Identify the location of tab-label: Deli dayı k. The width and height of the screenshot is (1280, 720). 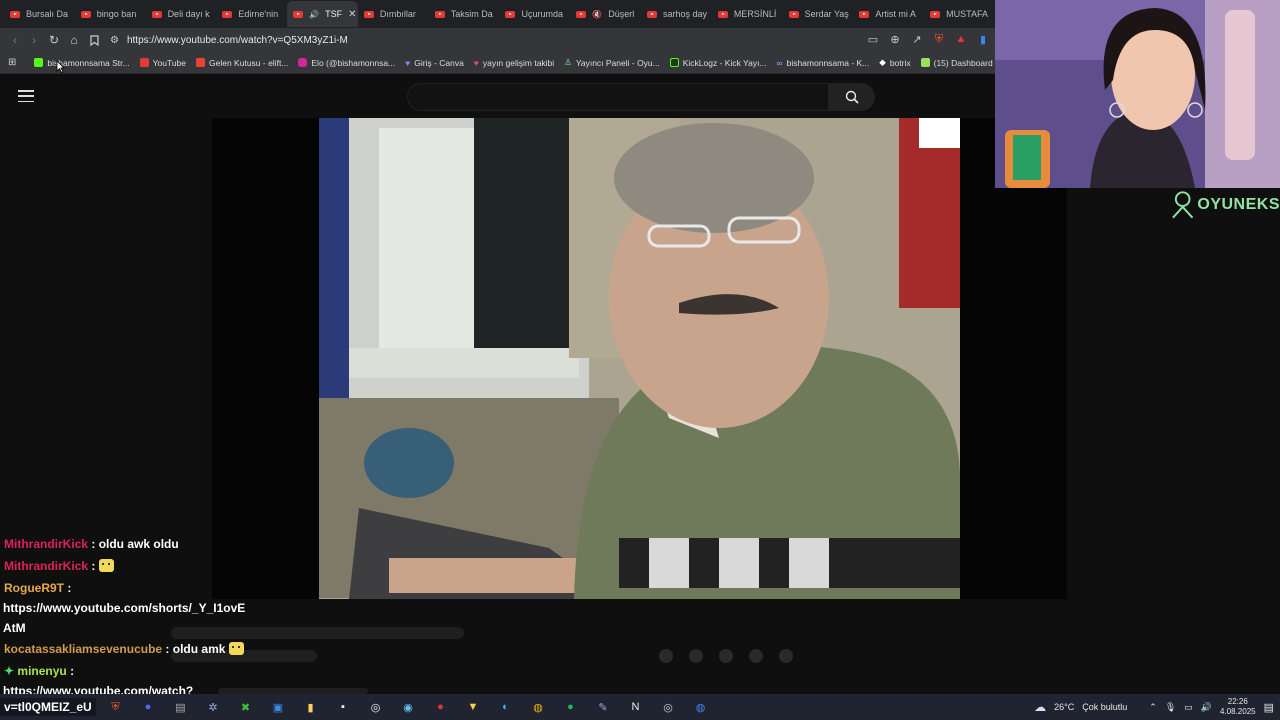
(188, 14).